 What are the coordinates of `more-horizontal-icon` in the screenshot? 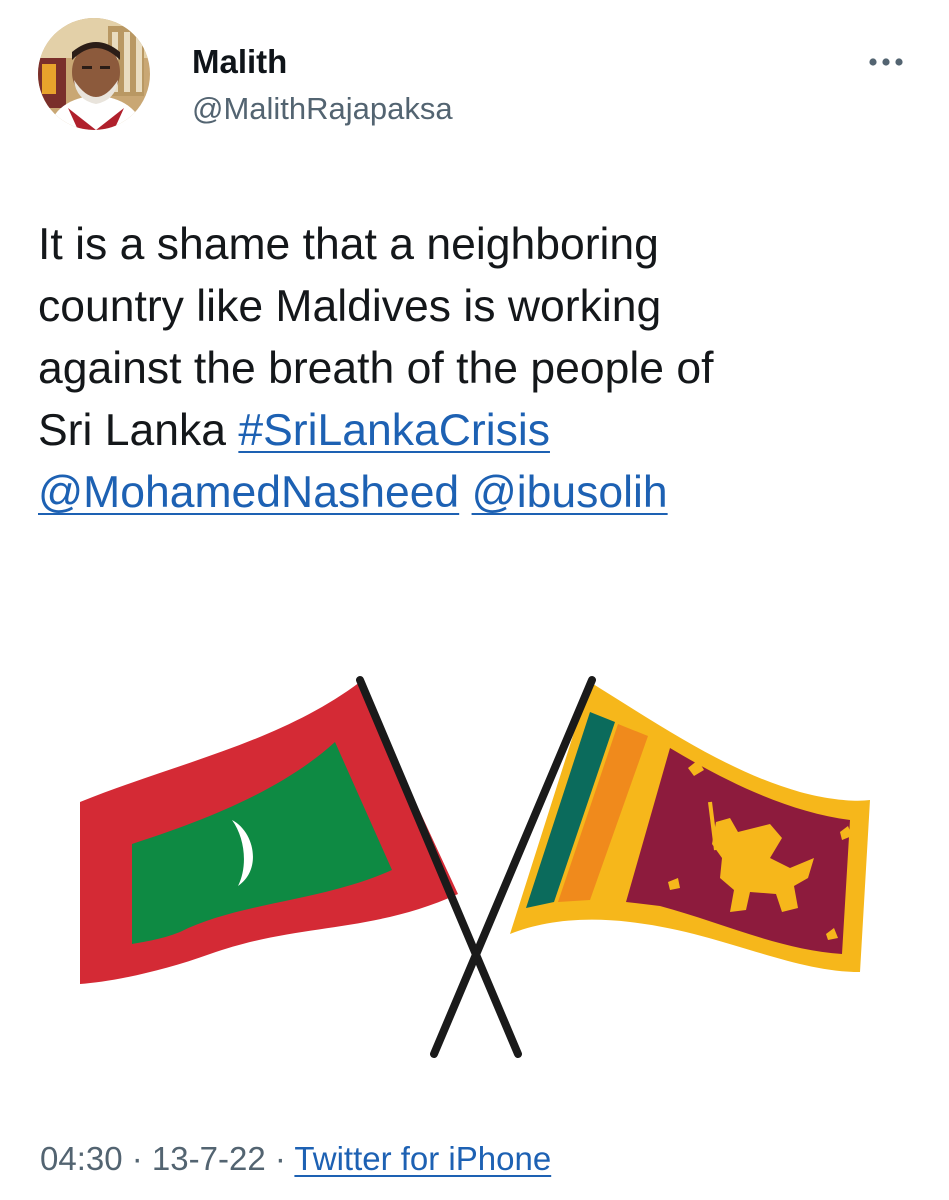 It's located at (886, 62).